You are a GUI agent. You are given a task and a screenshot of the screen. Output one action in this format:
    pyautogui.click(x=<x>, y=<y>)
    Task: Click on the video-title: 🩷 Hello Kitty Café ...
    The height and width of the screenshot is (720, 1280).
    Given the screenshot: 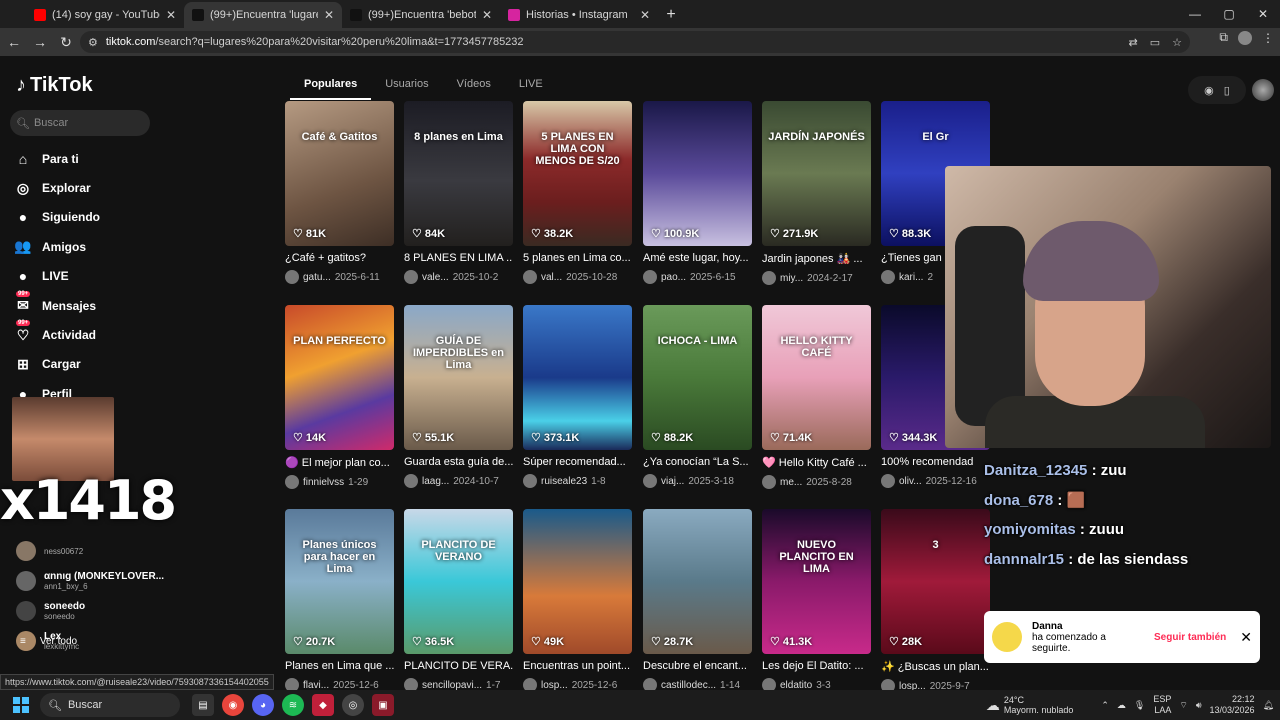 What is the action you would take?
    pyautogui.click(x=816, y=462)
    